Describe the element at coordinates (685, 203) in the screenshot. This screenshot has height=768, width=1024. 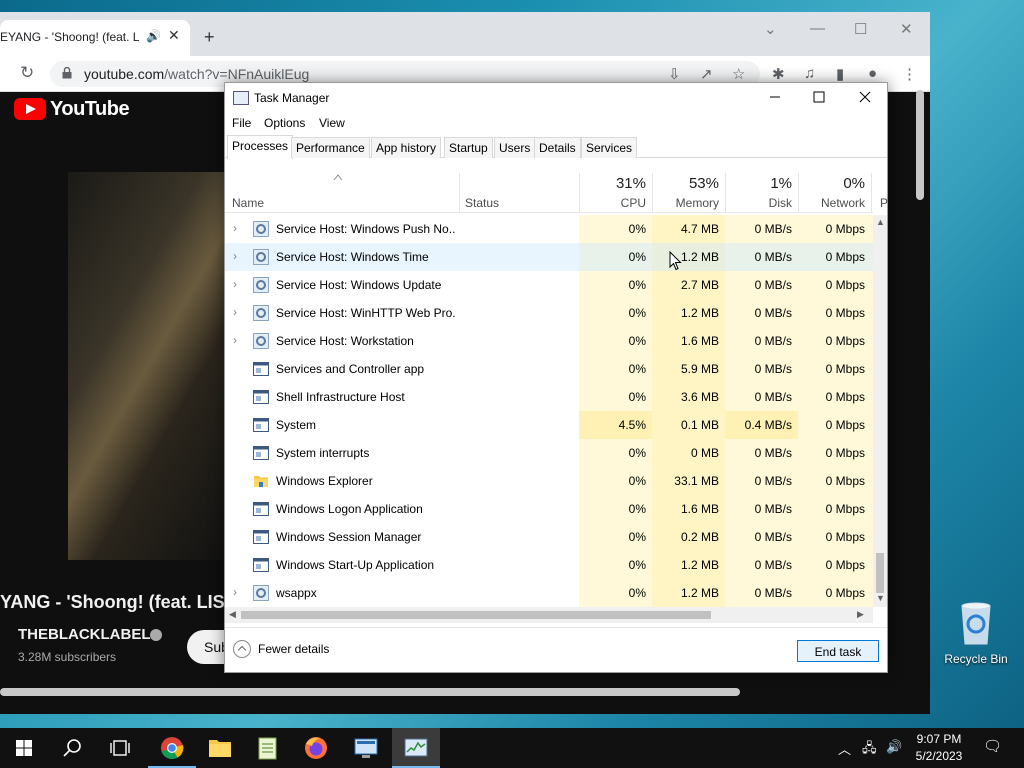
I see `col-memory: Memory` at that location.